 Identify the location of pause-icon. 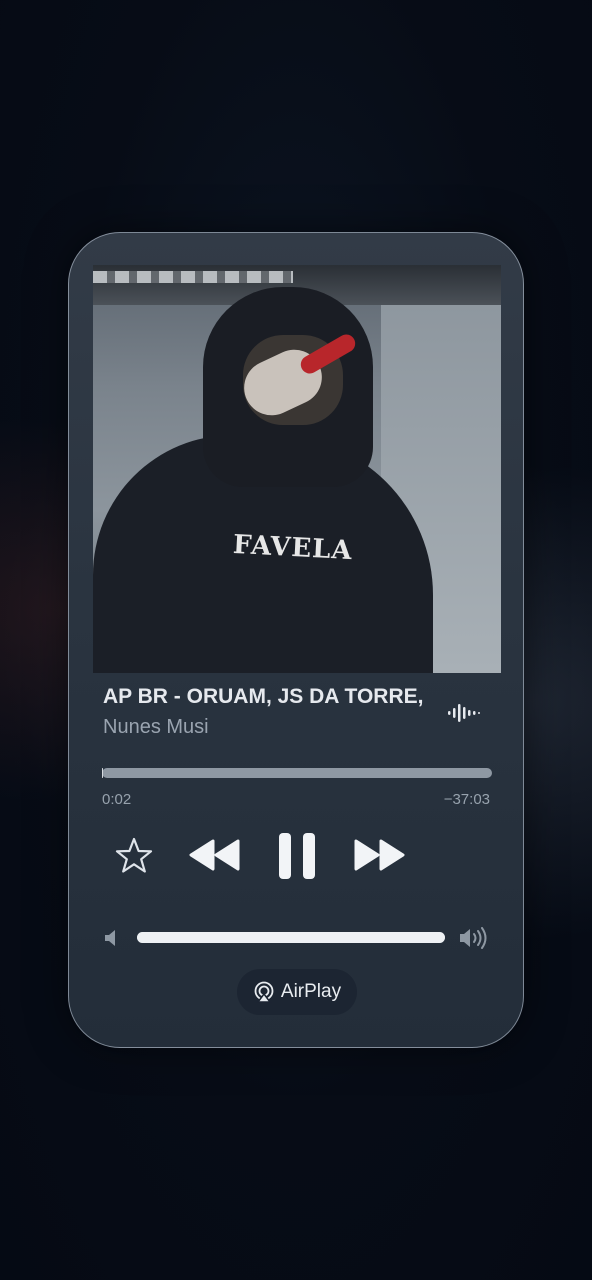
(297, 856).